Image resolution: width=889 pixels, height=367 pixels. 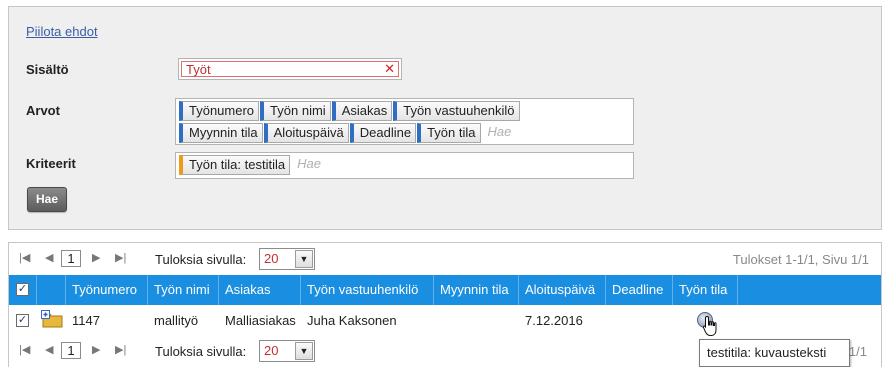 What do you see at coordinates (476, 290) in the screenshot?
I see `column-header-myynnin-tila: Myynnin tila` at bounding box center [476, 290].